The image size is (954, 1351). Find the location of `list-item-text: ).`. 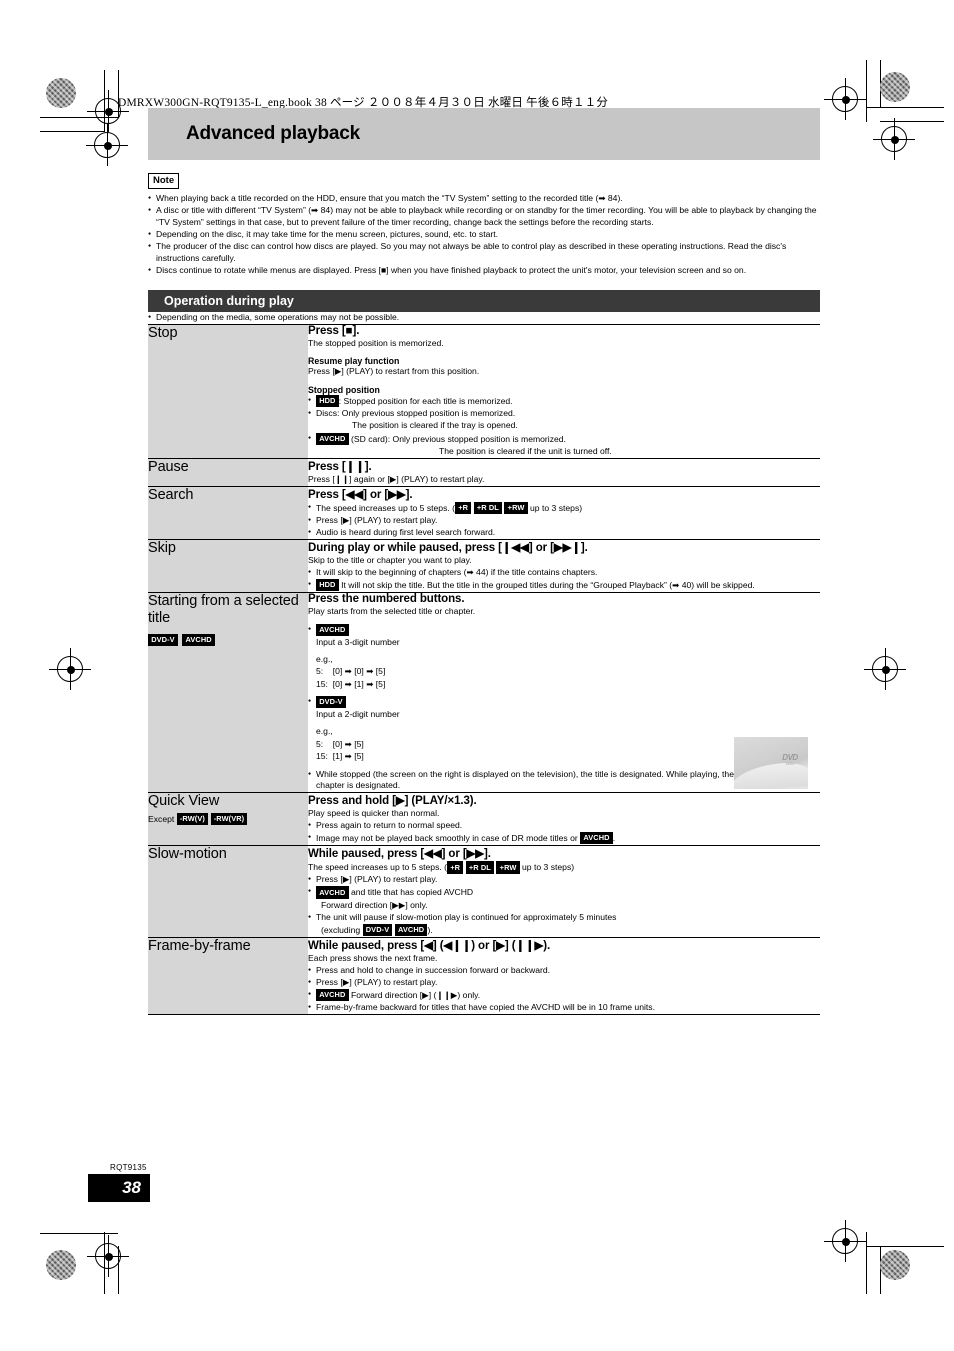

list-item-text: ). is located at coordinates (430, 930).